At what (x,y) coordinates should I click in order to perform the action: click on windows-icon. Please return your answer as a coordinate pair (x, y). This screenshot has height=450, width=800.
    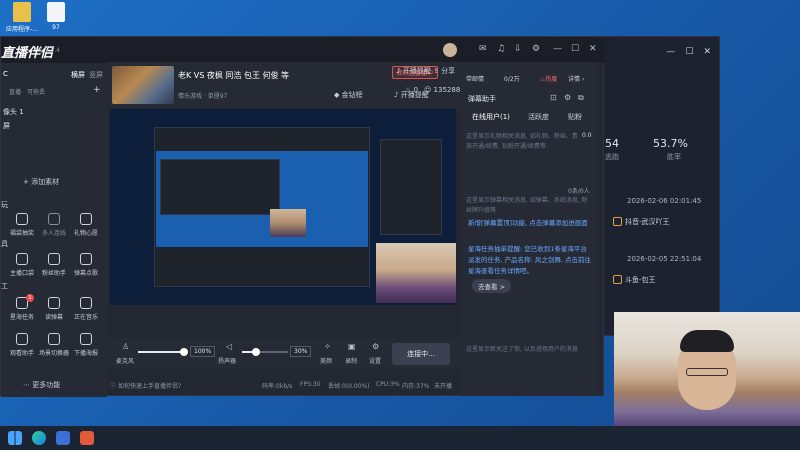
    Looking at the image, I should click on (15, 438).